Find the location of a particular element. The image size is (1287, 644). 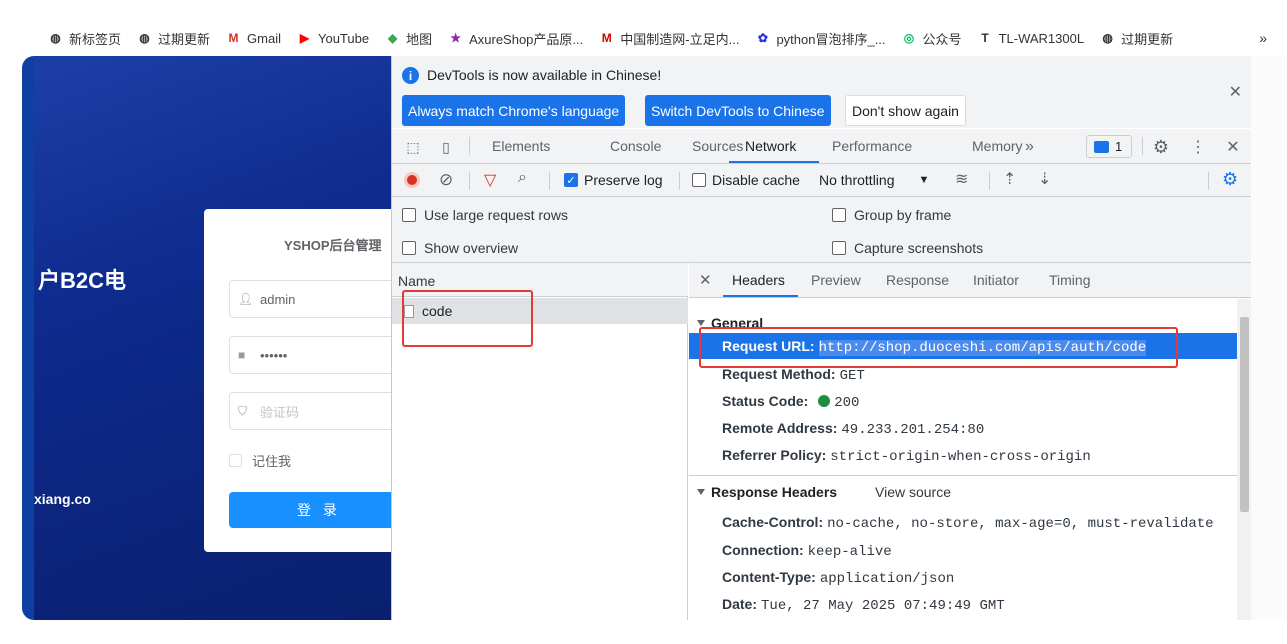

close-devtools-icon: ✕ is located at coordinates (1233, 147).